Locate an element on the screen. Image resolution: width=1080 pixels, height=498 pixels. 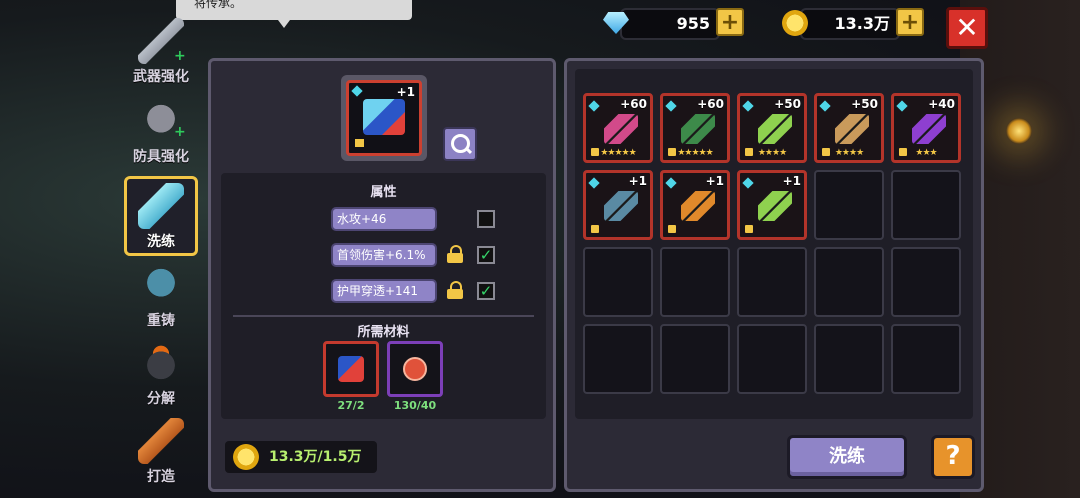
tooltip: 将传承。 is located at coordinates (294, 14).